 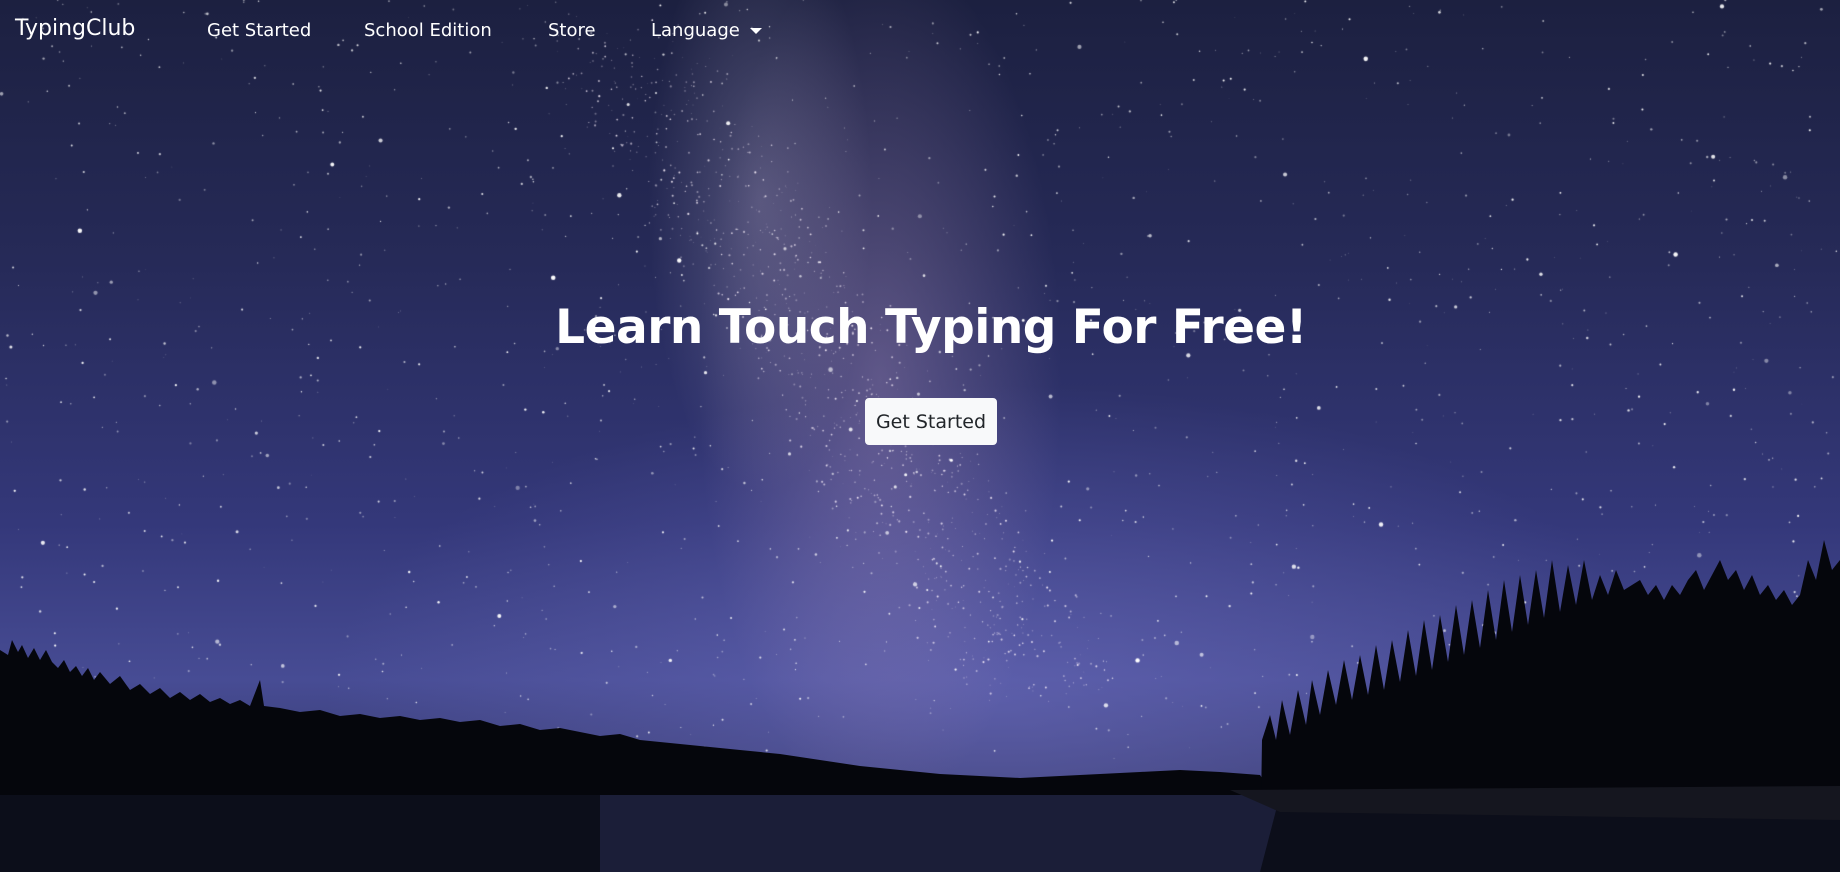 What do you see at coordinates (572, 30) in the screenshot?
I see `nav-store-link: Store` at bounding box center [572, 30].